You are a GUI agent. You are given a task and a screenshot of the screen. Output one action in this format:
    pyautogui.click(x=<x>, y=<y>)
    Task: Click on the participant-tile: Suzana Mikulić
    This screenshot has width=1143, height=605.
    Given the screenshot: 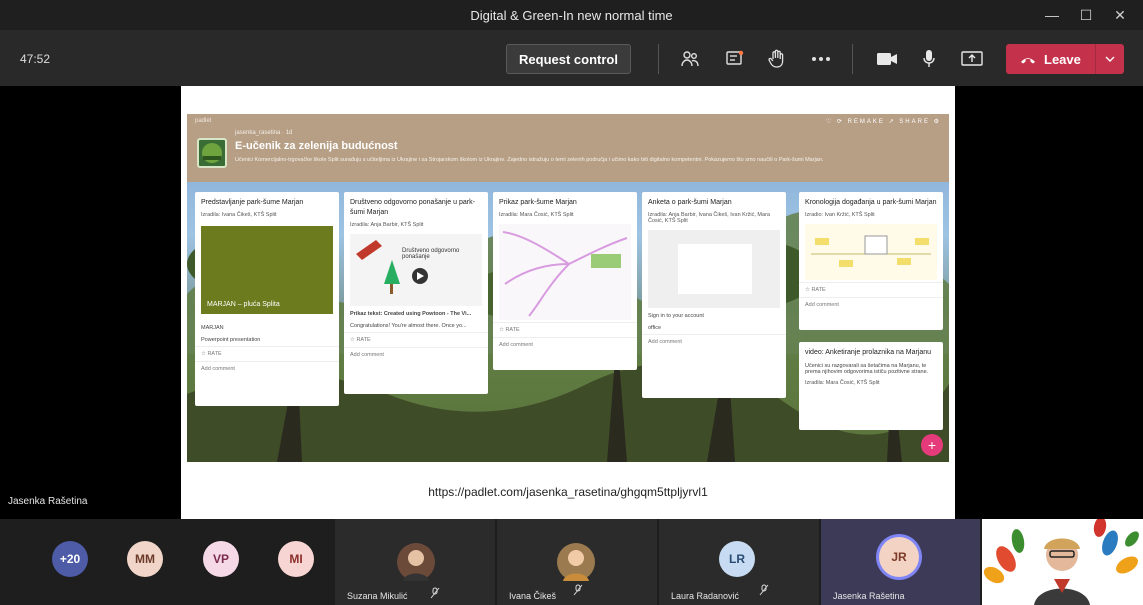 What is the action you would take?
    pyautogui.click(x=415, y=562)
    